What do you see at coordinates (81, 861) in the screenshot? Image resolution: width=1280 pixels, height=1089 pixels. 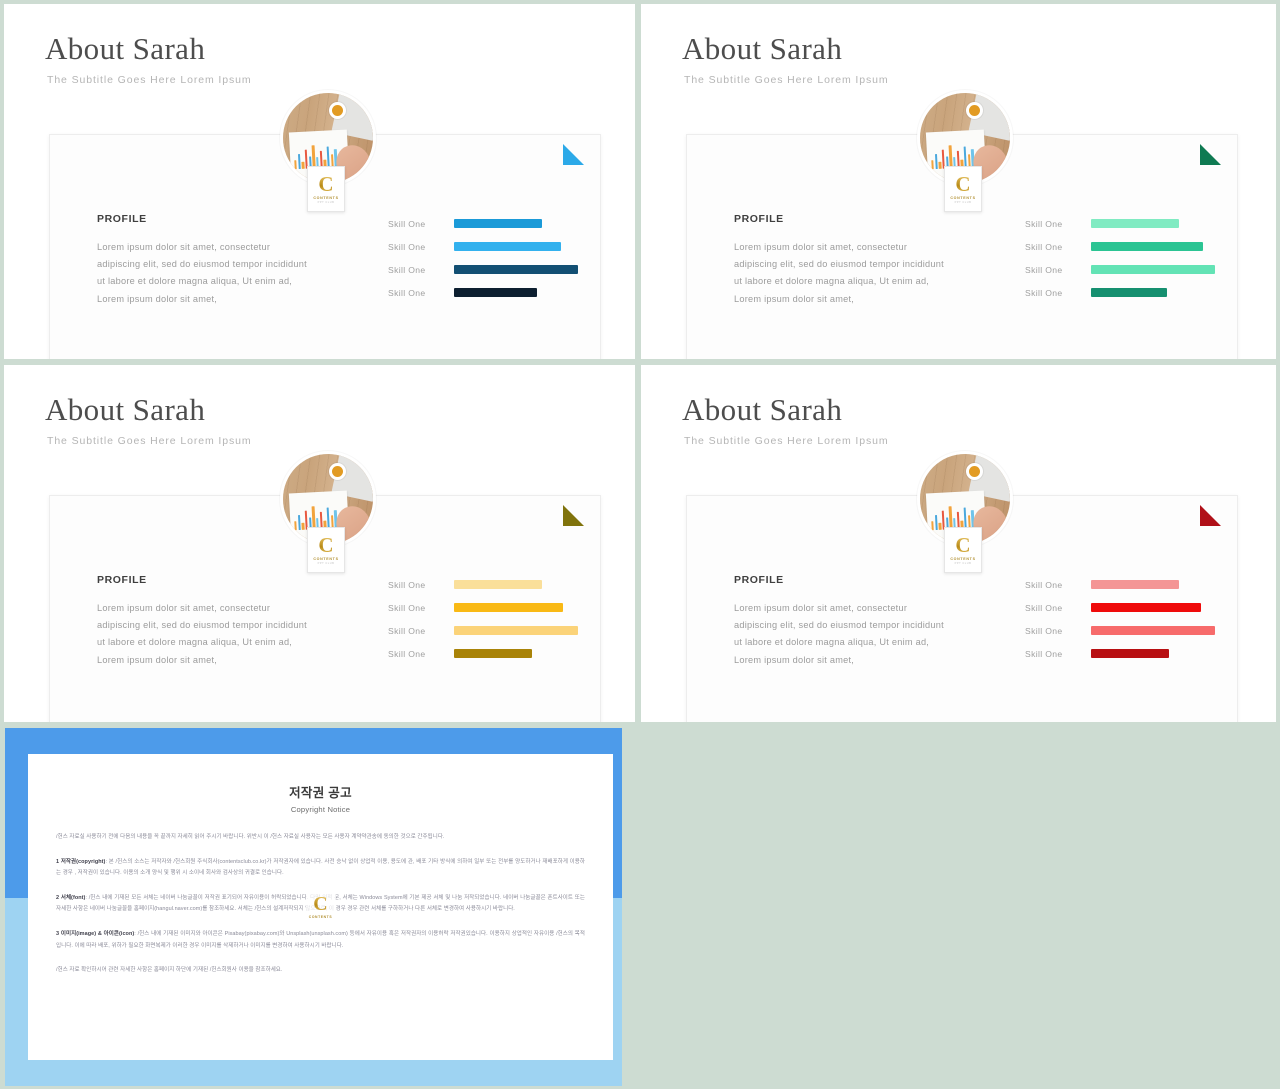 I see `copyright-section-title: 1 저작권(copyright)` at bounding box center [81, 861].